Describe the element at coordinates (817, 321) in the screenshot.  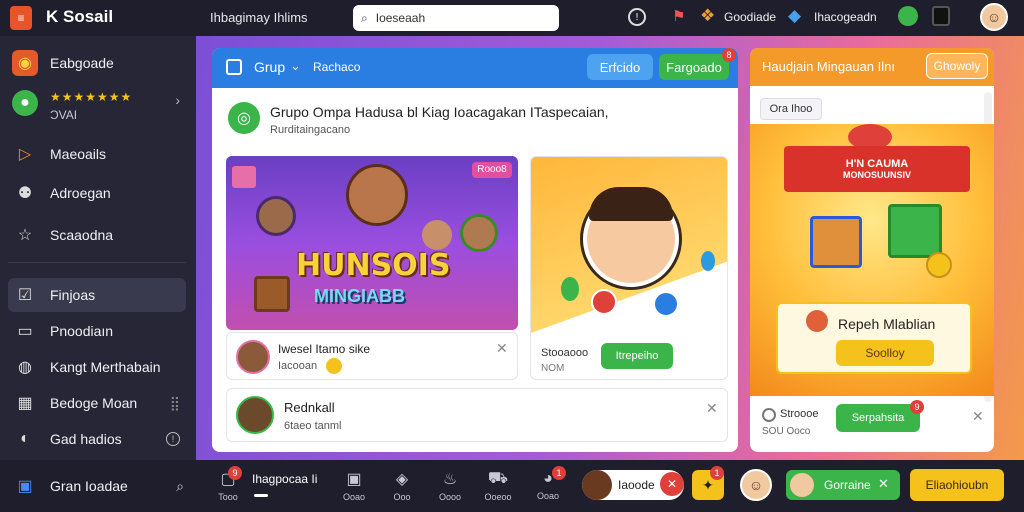
I see `shell-icon` at that location.